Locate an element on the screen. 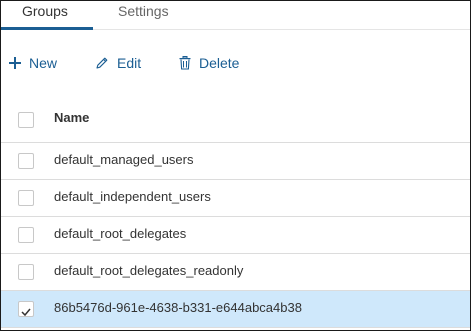 Image resolution: width=471 pixels, height=331 pixels. table-row: default_independent_users is located at coordinates (235, 198).